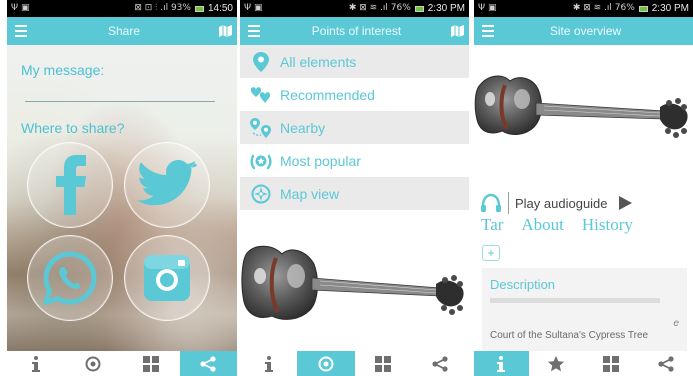 This screenshot has width=693, height=376. I want to click on share-label: Where to share?, so click(73, 128).